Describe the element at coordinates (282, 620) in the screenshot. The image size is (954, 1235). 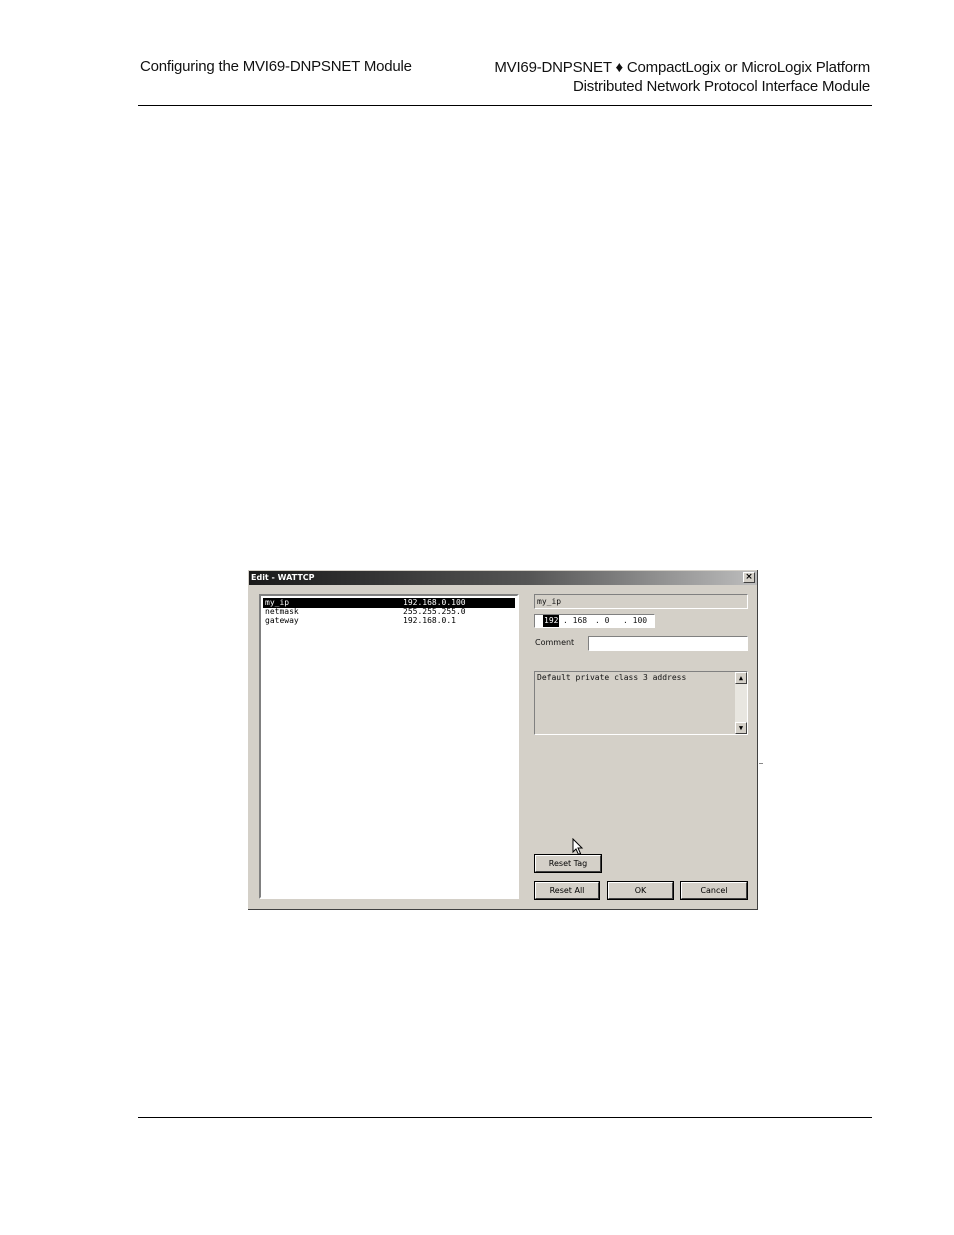
I see `list-item-key: gateway` at that location.